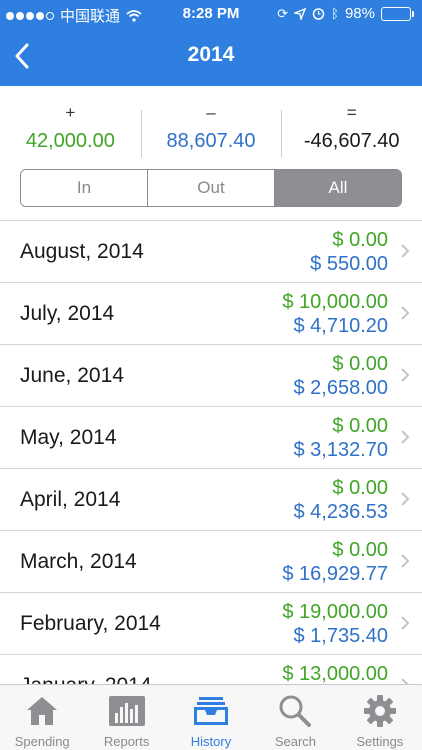  What do you see at coordinates (211, 112) in the screenshot?
I see `minus-sign: –` at bounding box center [211, 112].